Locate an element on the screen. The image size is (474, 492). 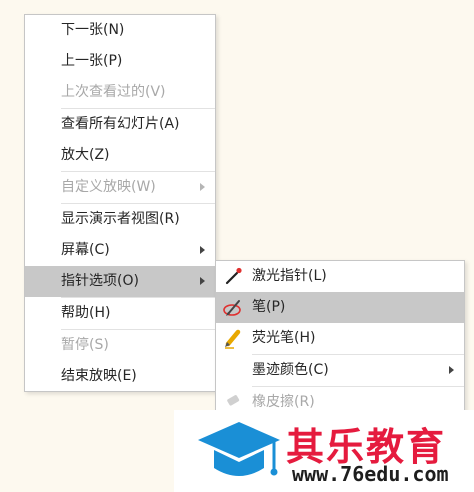
submenu-item-pen: 笔(P) is located at coordinates (340, 307).